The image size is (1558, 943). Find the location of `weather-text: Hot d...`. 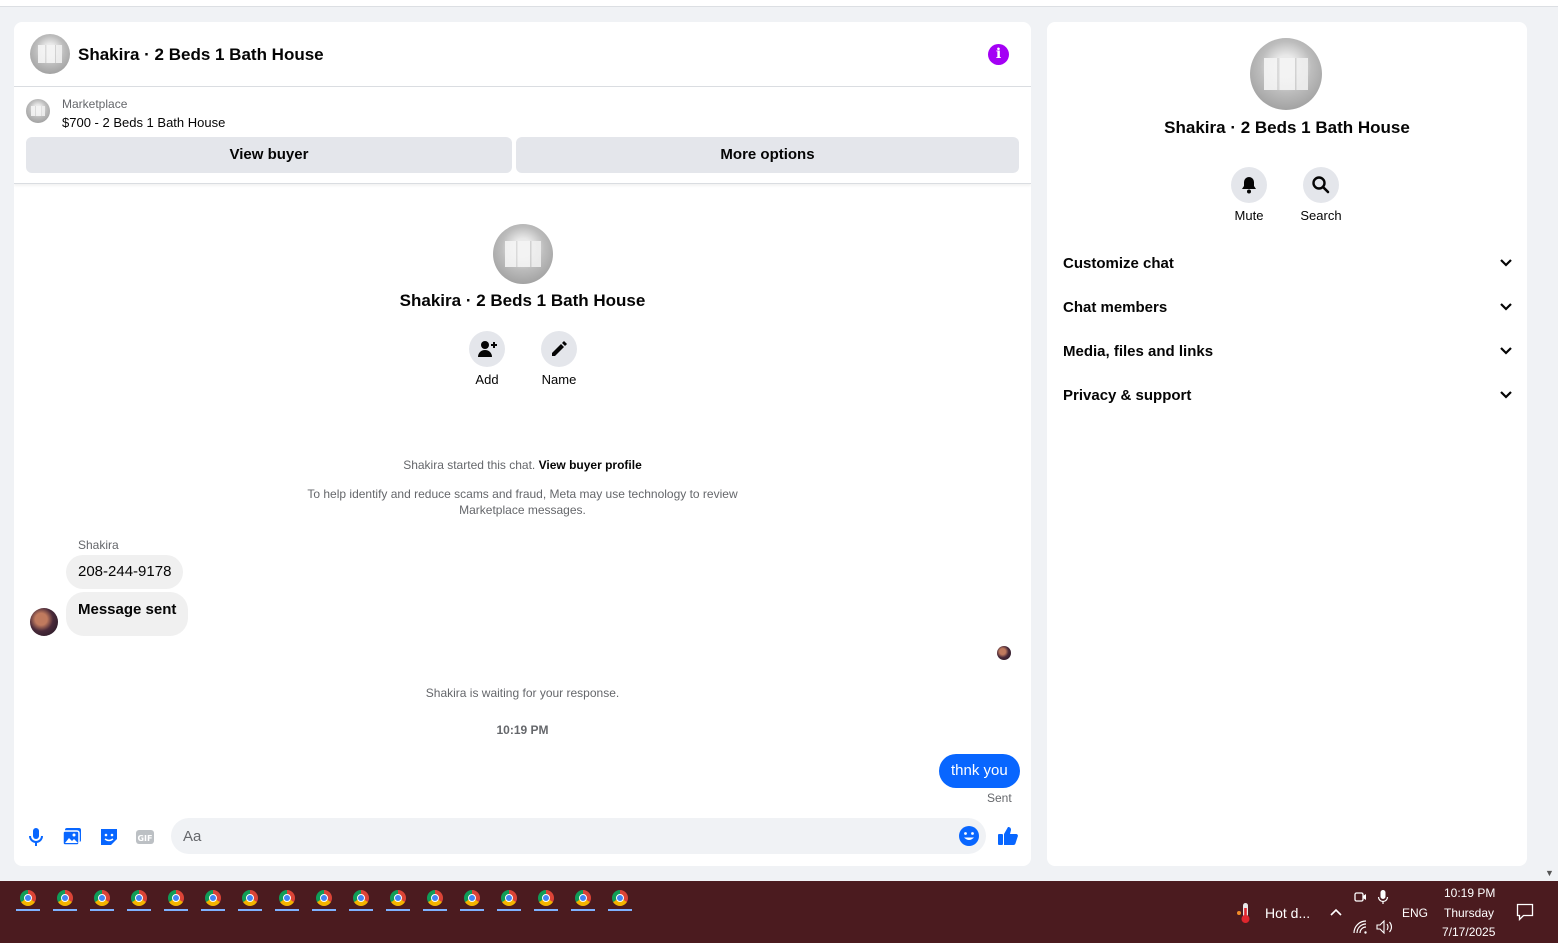

weather-text: Hot d... is located at coordinates (1287, 913).